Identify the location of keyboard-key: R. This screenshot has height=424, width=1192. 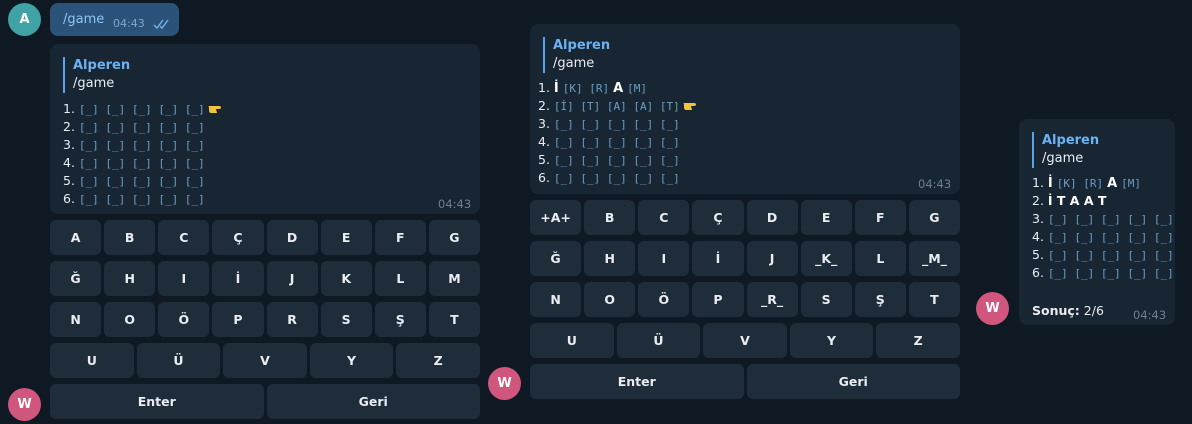
(292, 319).